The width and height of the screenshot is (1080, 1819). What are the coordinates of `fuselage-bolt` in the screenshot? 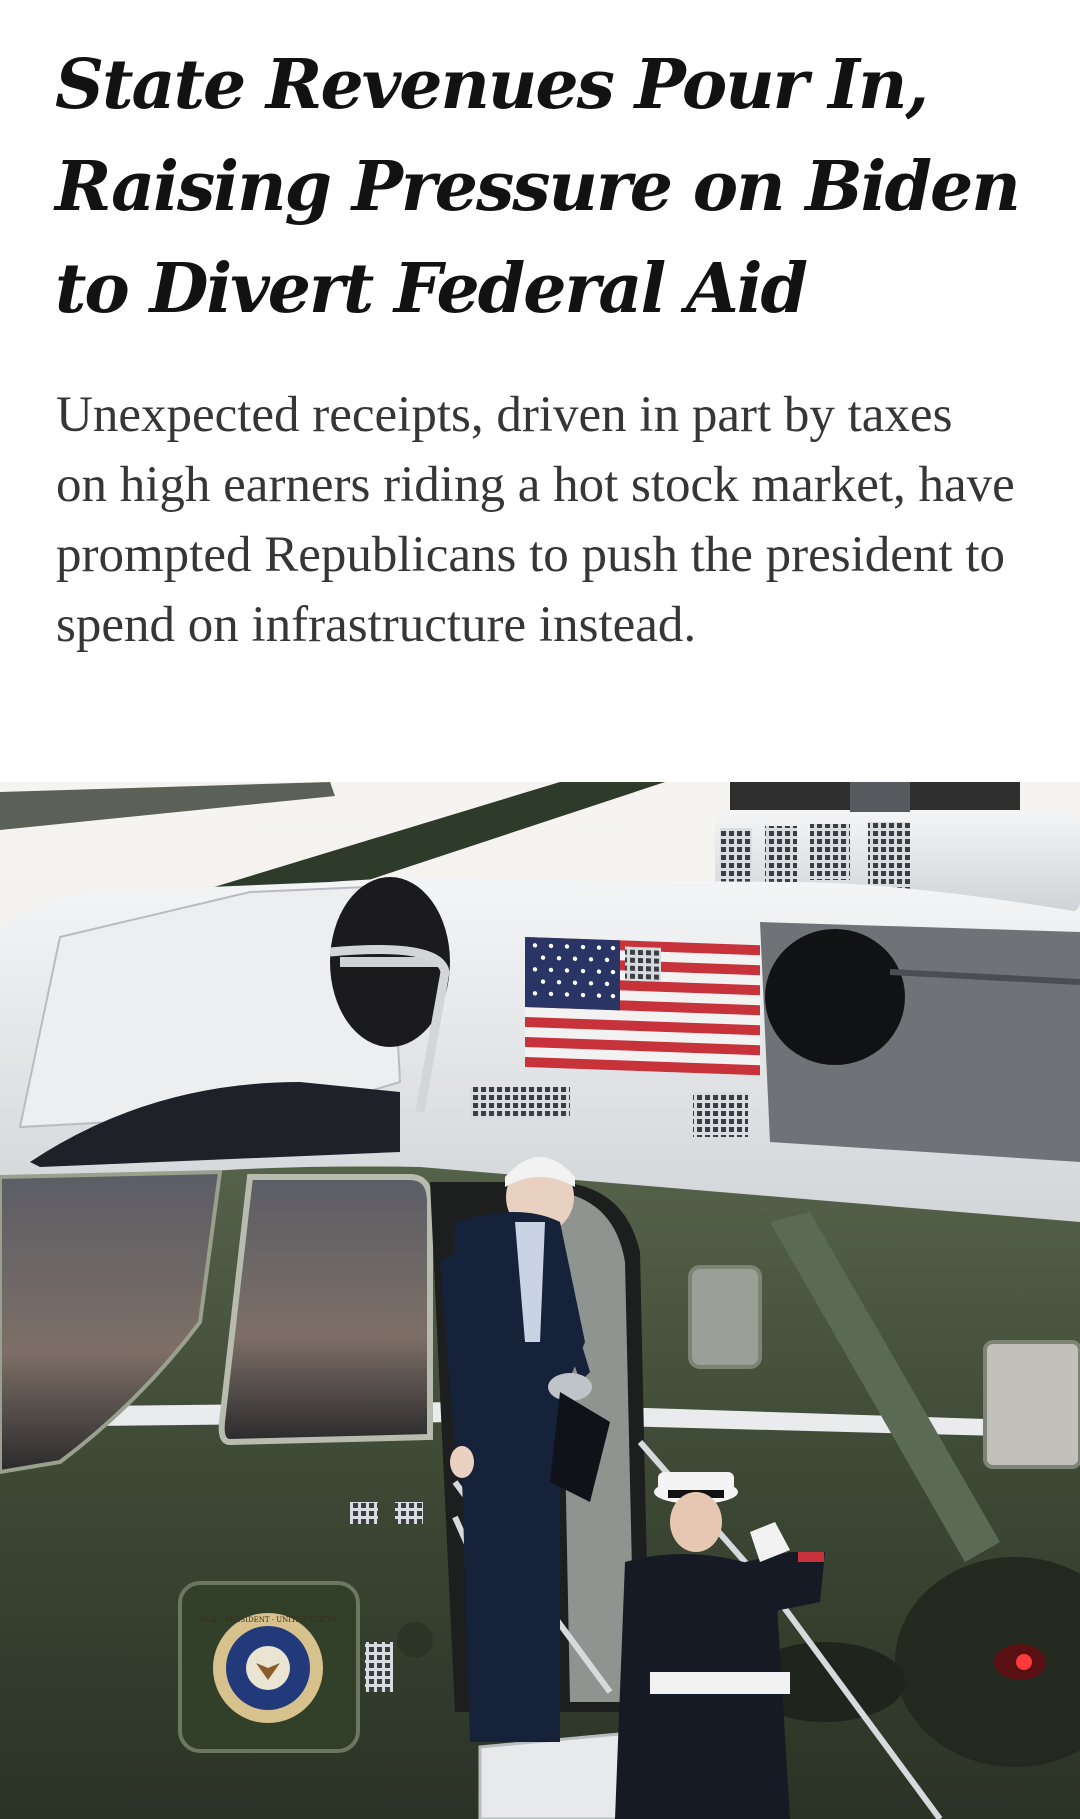 It's located at (415, 1640).